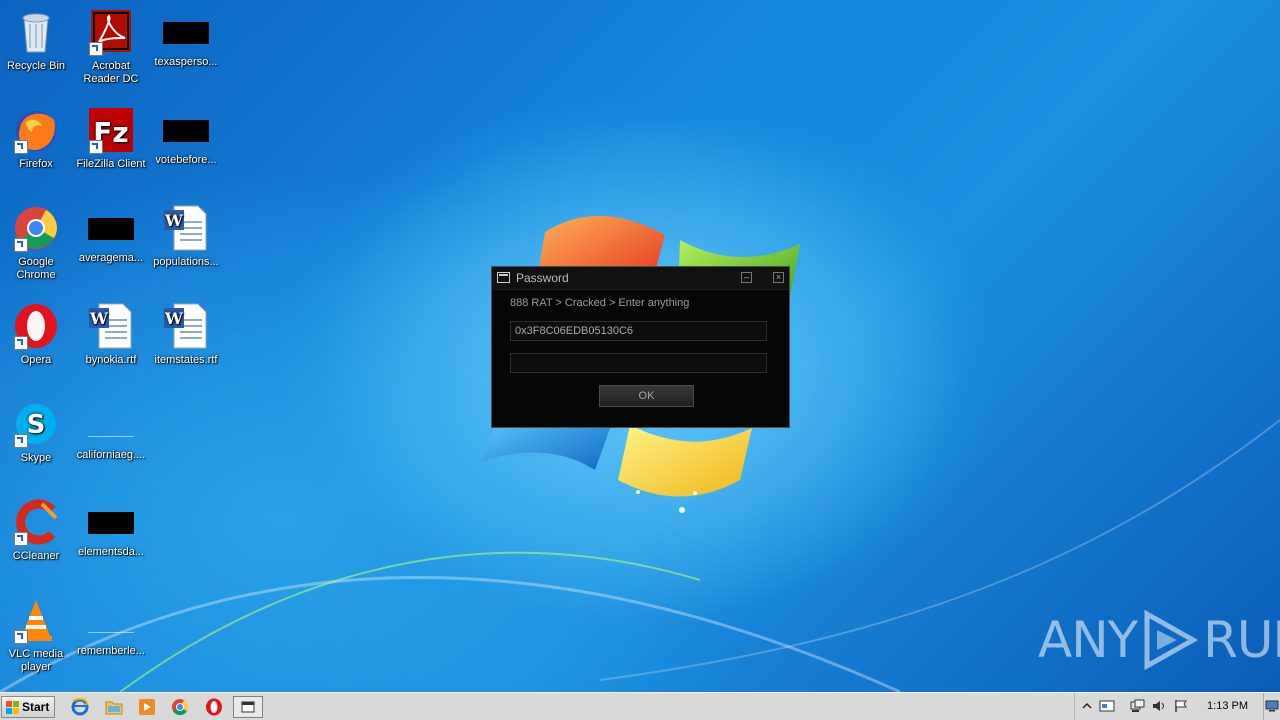  What do you see at coordinates (1241, 640) in the screenshot?
I see `watermark-run: RUN` at bounding box center [1241, 640].